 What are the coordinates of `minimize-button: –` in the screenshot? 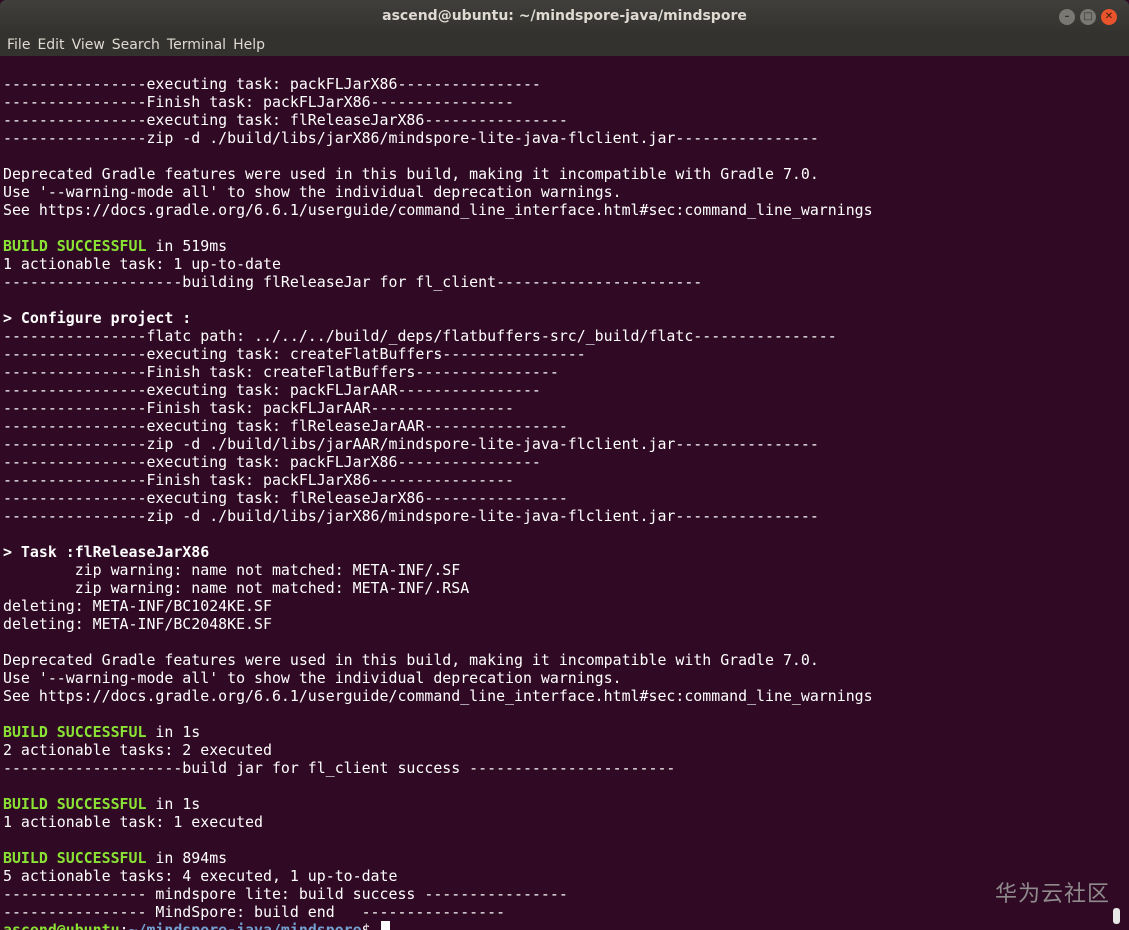 It's located at (1067, 17).